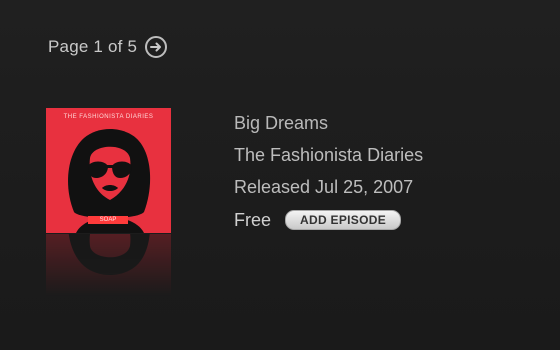 The image size is (560, 350). Describe the element at coordinates (324, 187) in the screenshot. I see `release-date: Released Jul 25, 2007` at that location.